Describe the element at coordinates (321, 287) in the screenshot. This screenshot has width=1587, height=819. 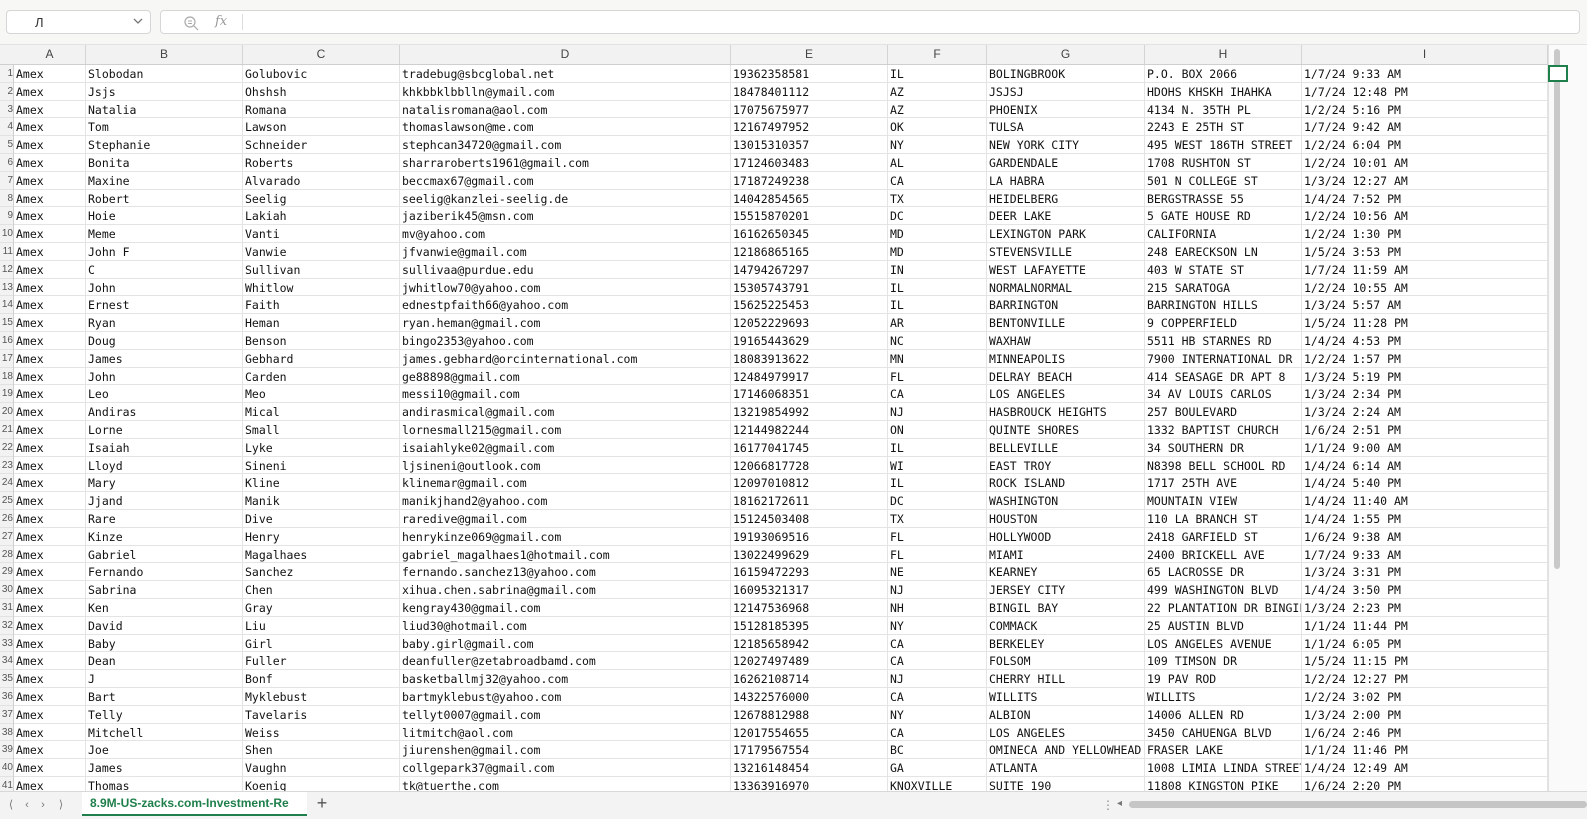
I see `cell-last-name: Whitlow` at that location.